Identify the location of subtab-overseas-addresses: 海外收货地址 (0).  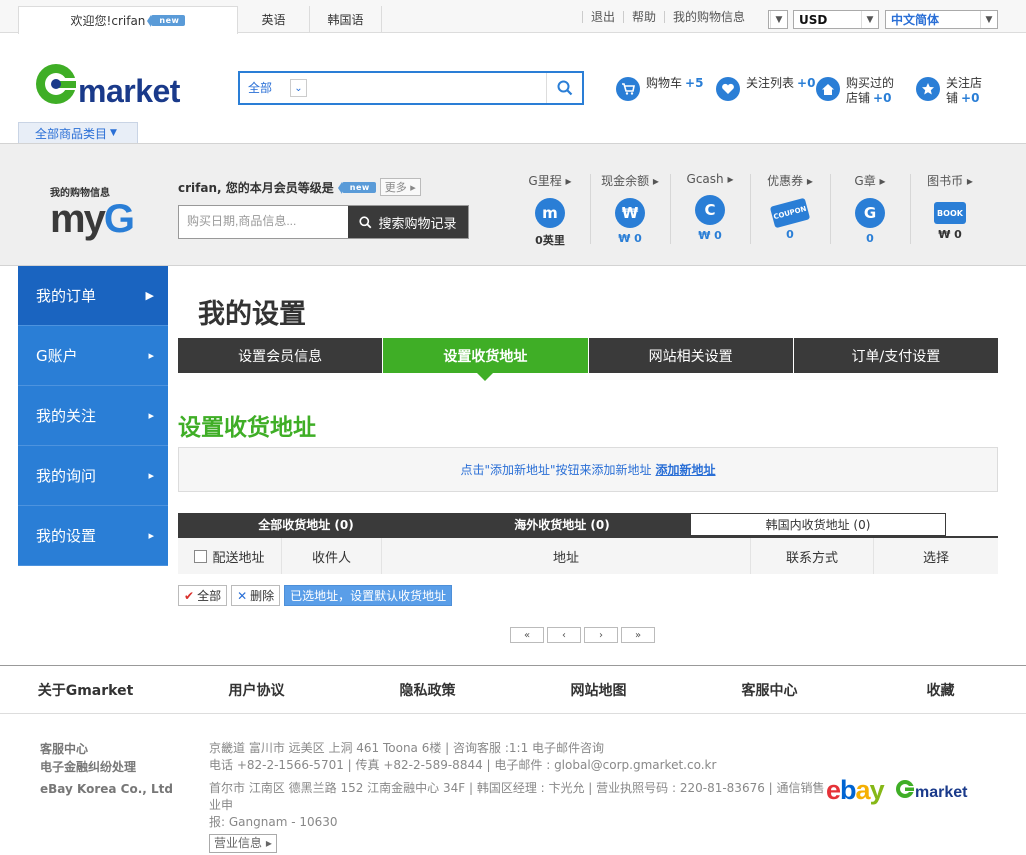
(562, 524).